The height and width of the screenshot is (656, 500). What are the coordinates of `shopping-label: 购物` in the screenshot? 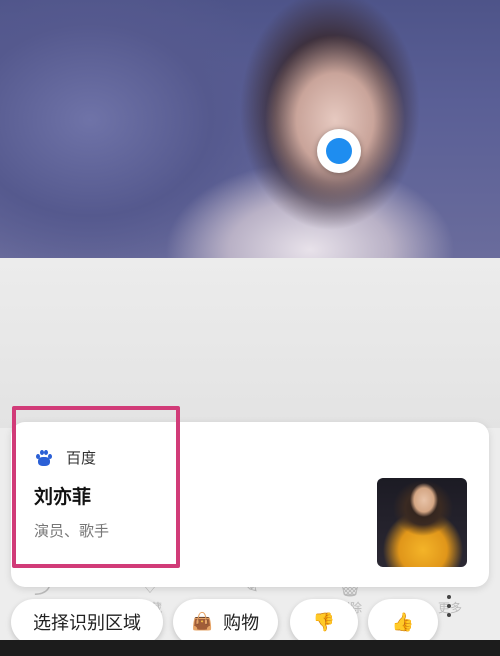 It's located at (241, 623).